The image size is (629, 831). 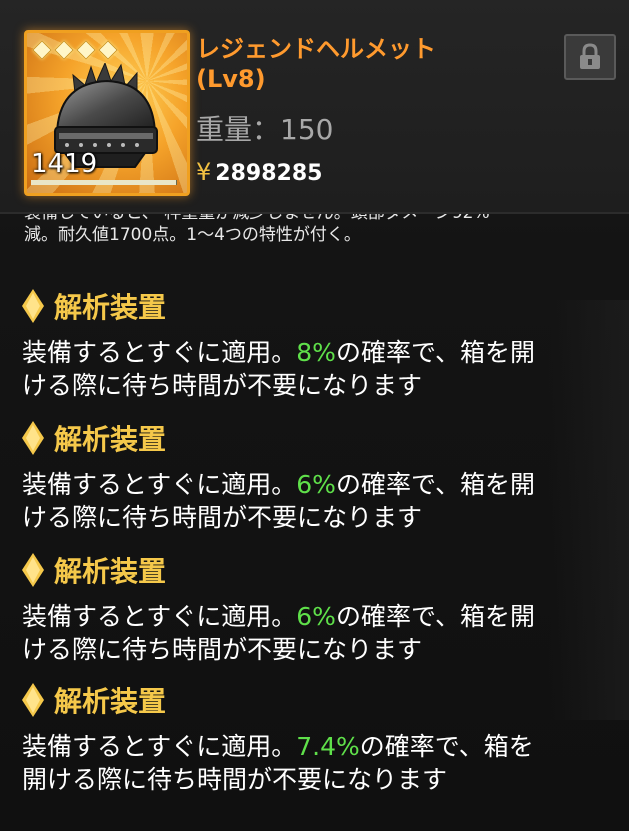 What do you see at coordinates (238, 129) in the screenshot?
I see `weight-label: 重量：` at bounding box center [238, 129].